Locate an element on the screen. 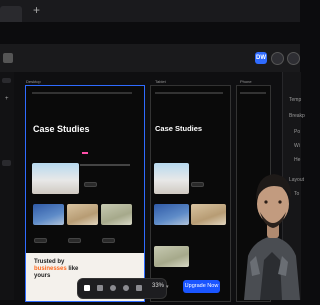 The width and height of the screenshot is (320, 305). width-label: Wi is located at coordinates (297, 146).